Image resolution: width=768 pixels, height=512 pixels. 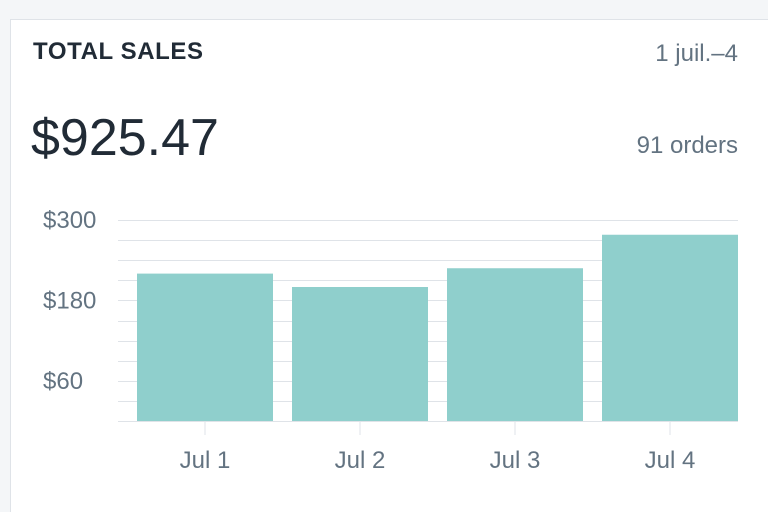 I want to click on x-tick-label: Jul 4, so click(x=670, y=460).